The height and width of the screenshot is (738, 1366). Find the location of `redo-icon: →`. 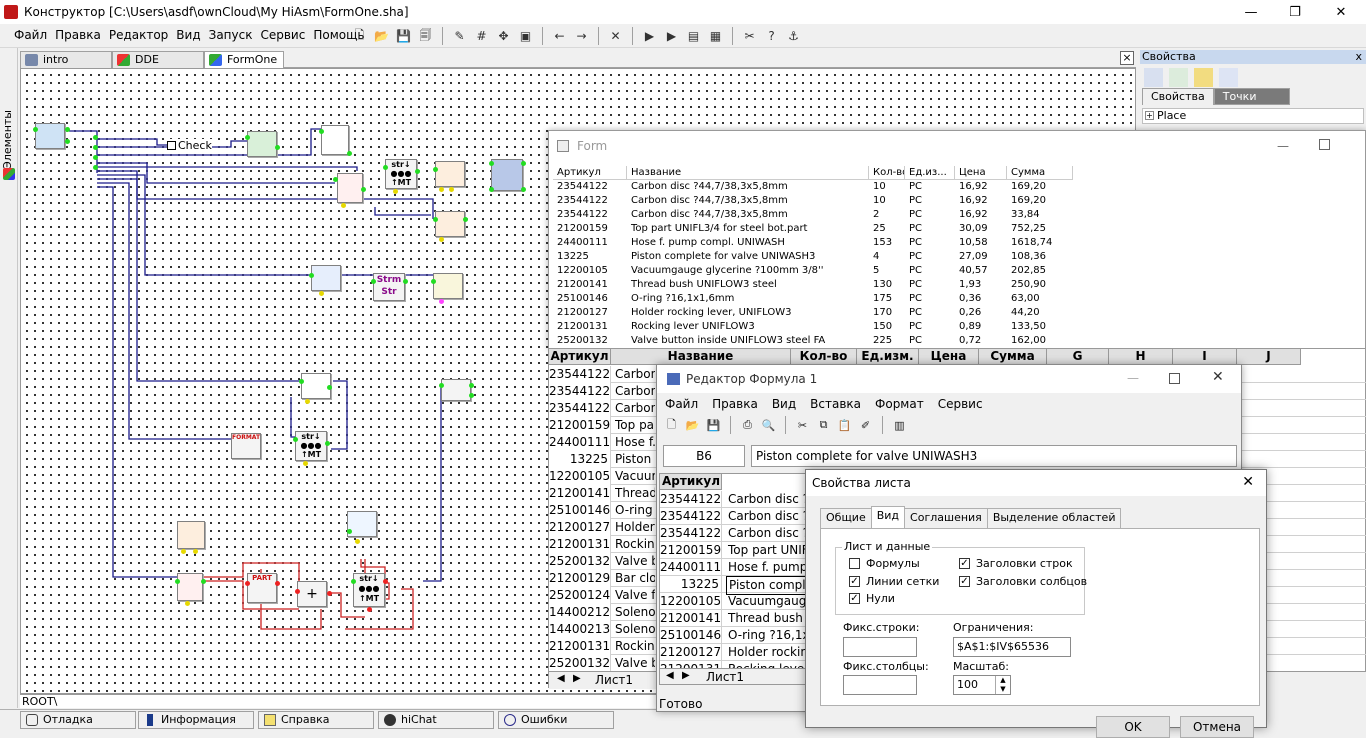

redo-icon: → is located at coordinates (581, 36).